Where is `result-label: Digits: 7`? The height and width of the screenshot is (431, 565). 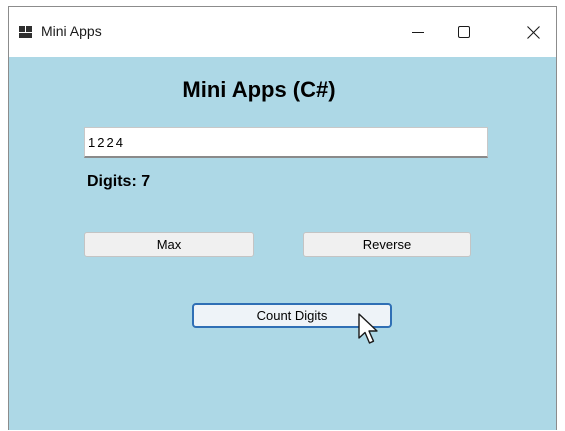 result-label: Digits: 7 is located at coordinates (119, 181).